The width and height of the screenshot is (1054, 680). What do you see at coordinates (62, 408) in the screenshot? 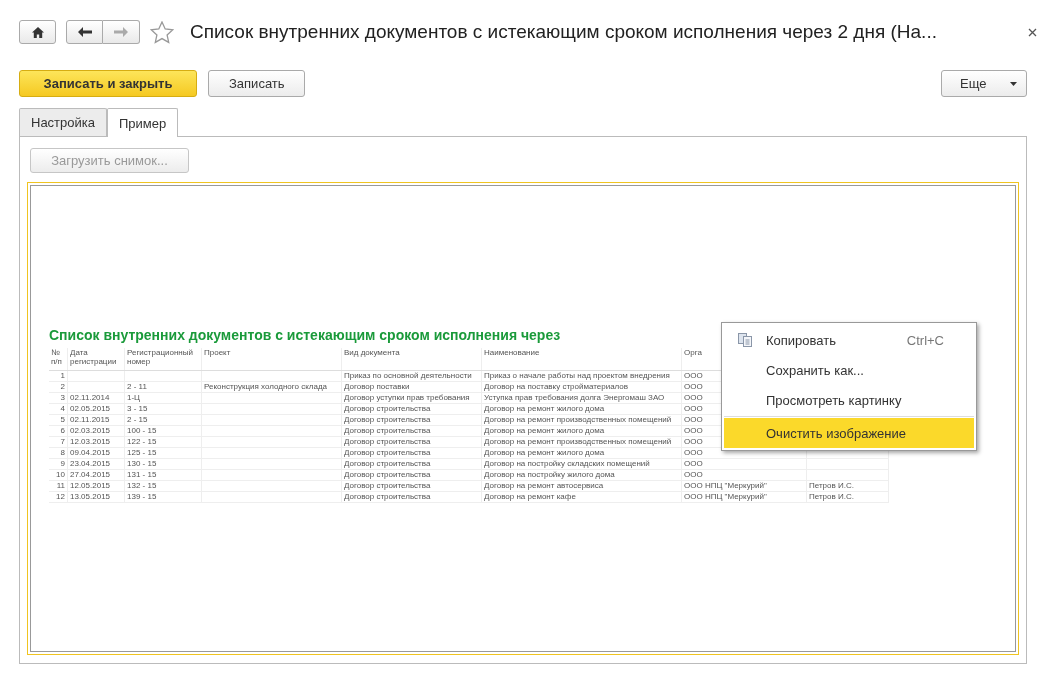
I see `table-cell: 4` at bounding box center [62, 408].